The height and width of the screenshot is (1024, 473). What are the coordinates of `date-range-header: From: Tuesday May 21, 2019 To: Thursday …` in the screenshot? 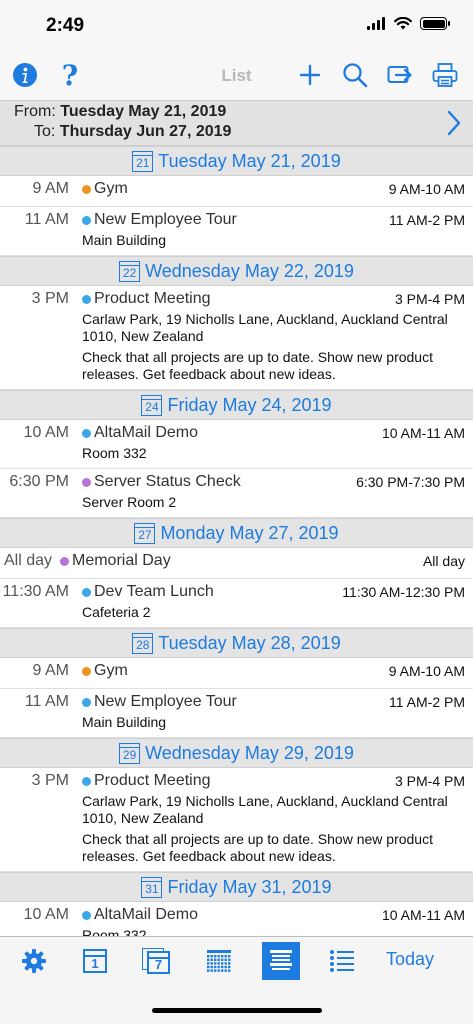 It's located at (236, 123).